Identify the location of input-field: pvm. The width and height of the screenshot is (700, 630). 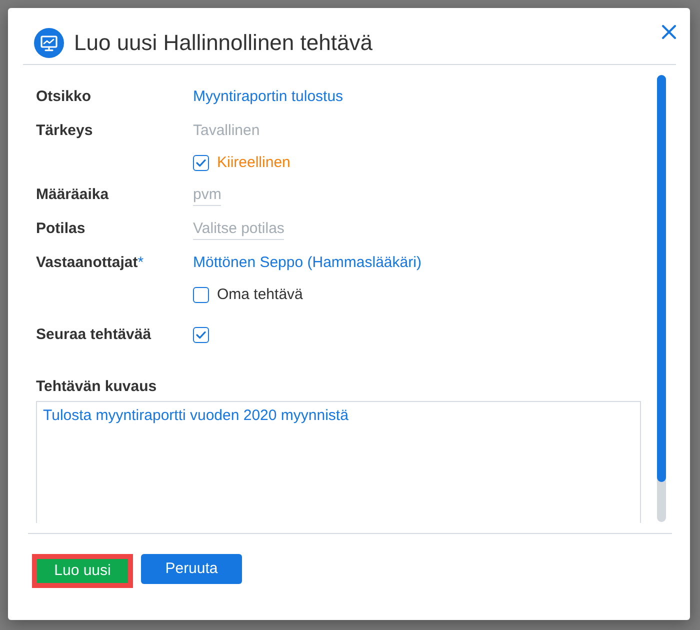
(207, 195).